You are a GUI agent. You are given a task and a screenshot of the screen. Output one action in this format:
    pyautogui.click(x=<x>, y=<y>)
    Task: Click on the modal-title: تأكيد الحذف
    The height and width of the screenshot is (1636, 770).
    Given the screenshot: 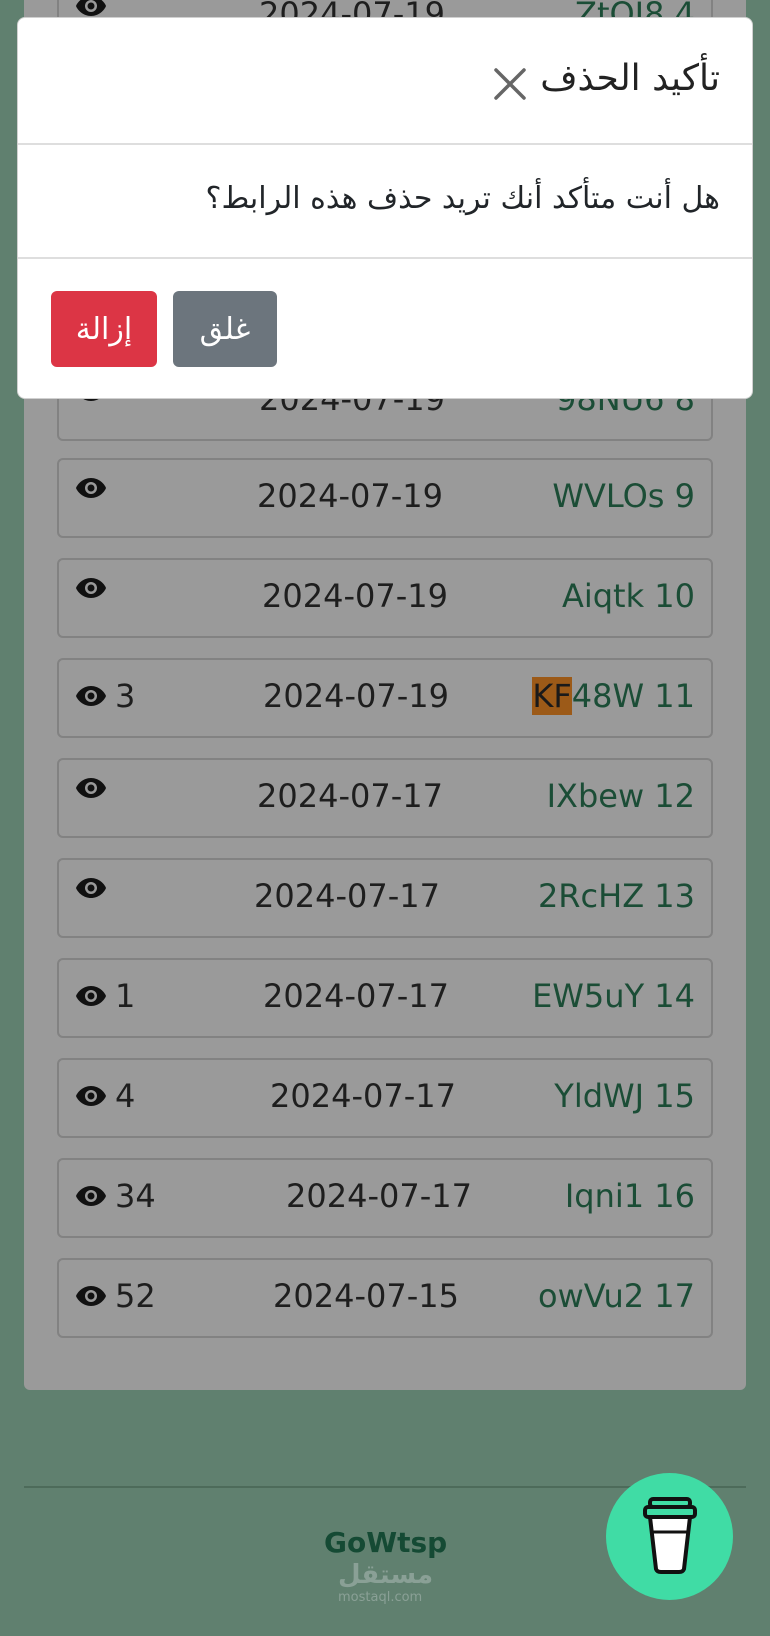 What is the action you would take?
    pyautogui.click(x=630, y=78)
    